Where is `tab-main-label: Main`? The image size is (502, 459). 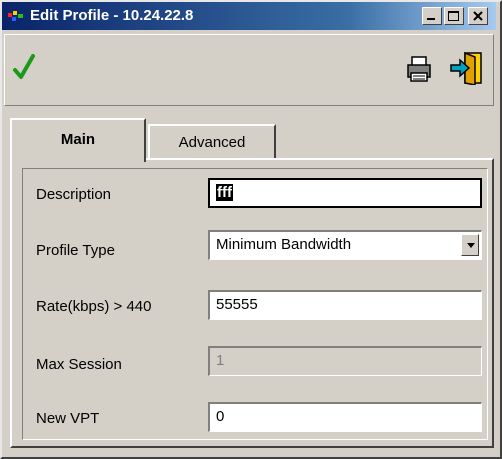 tab-main-label: Main is located at coordinates (78, 139).